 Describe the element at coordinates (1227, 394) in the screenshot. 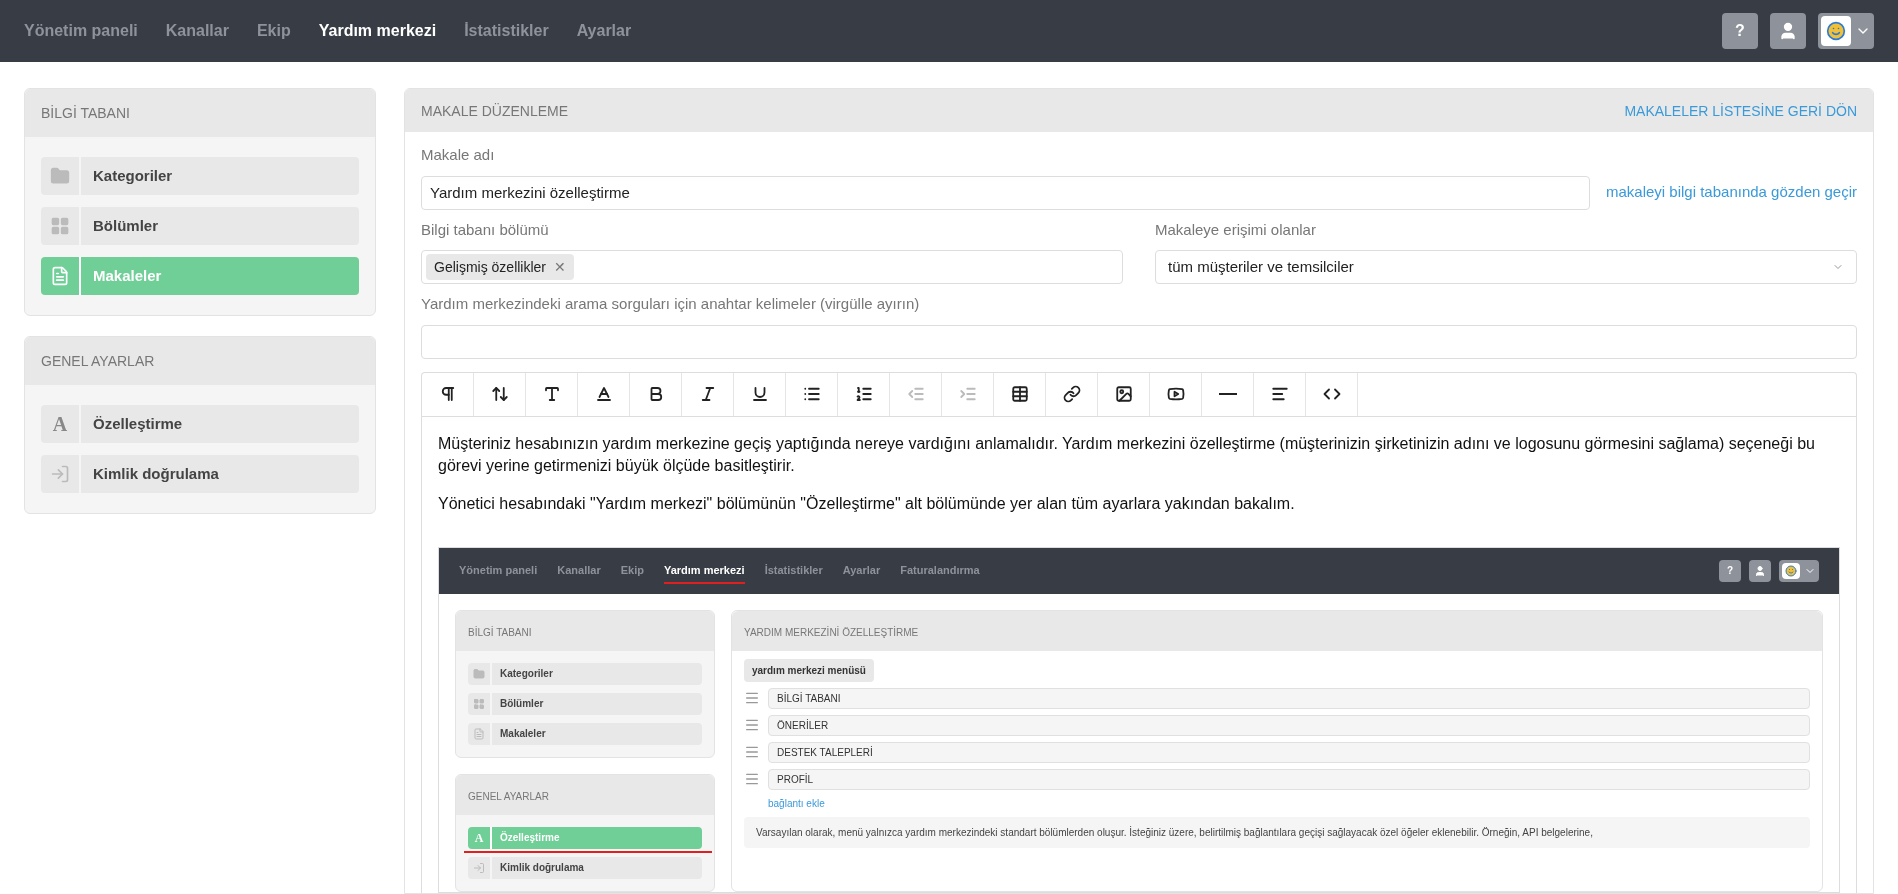

I see `horizontal-rule-icon` at that location.